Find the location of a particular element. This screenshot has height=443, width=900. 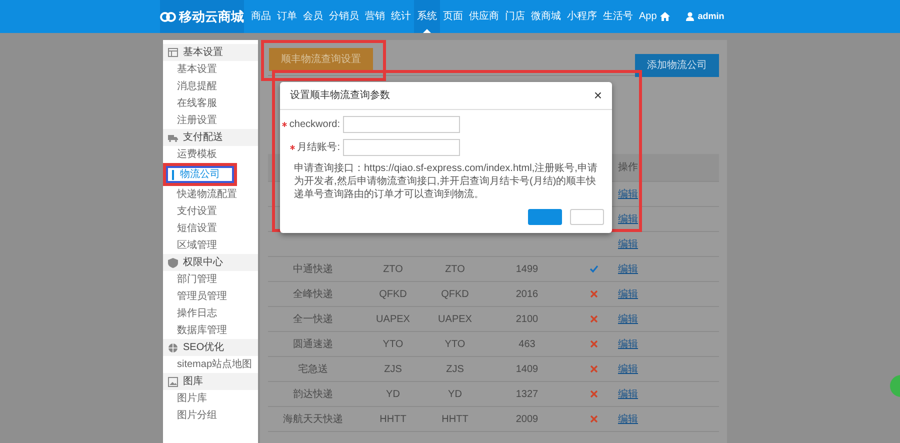

nav-tab: 页面 is located at coordinates (453, 16).